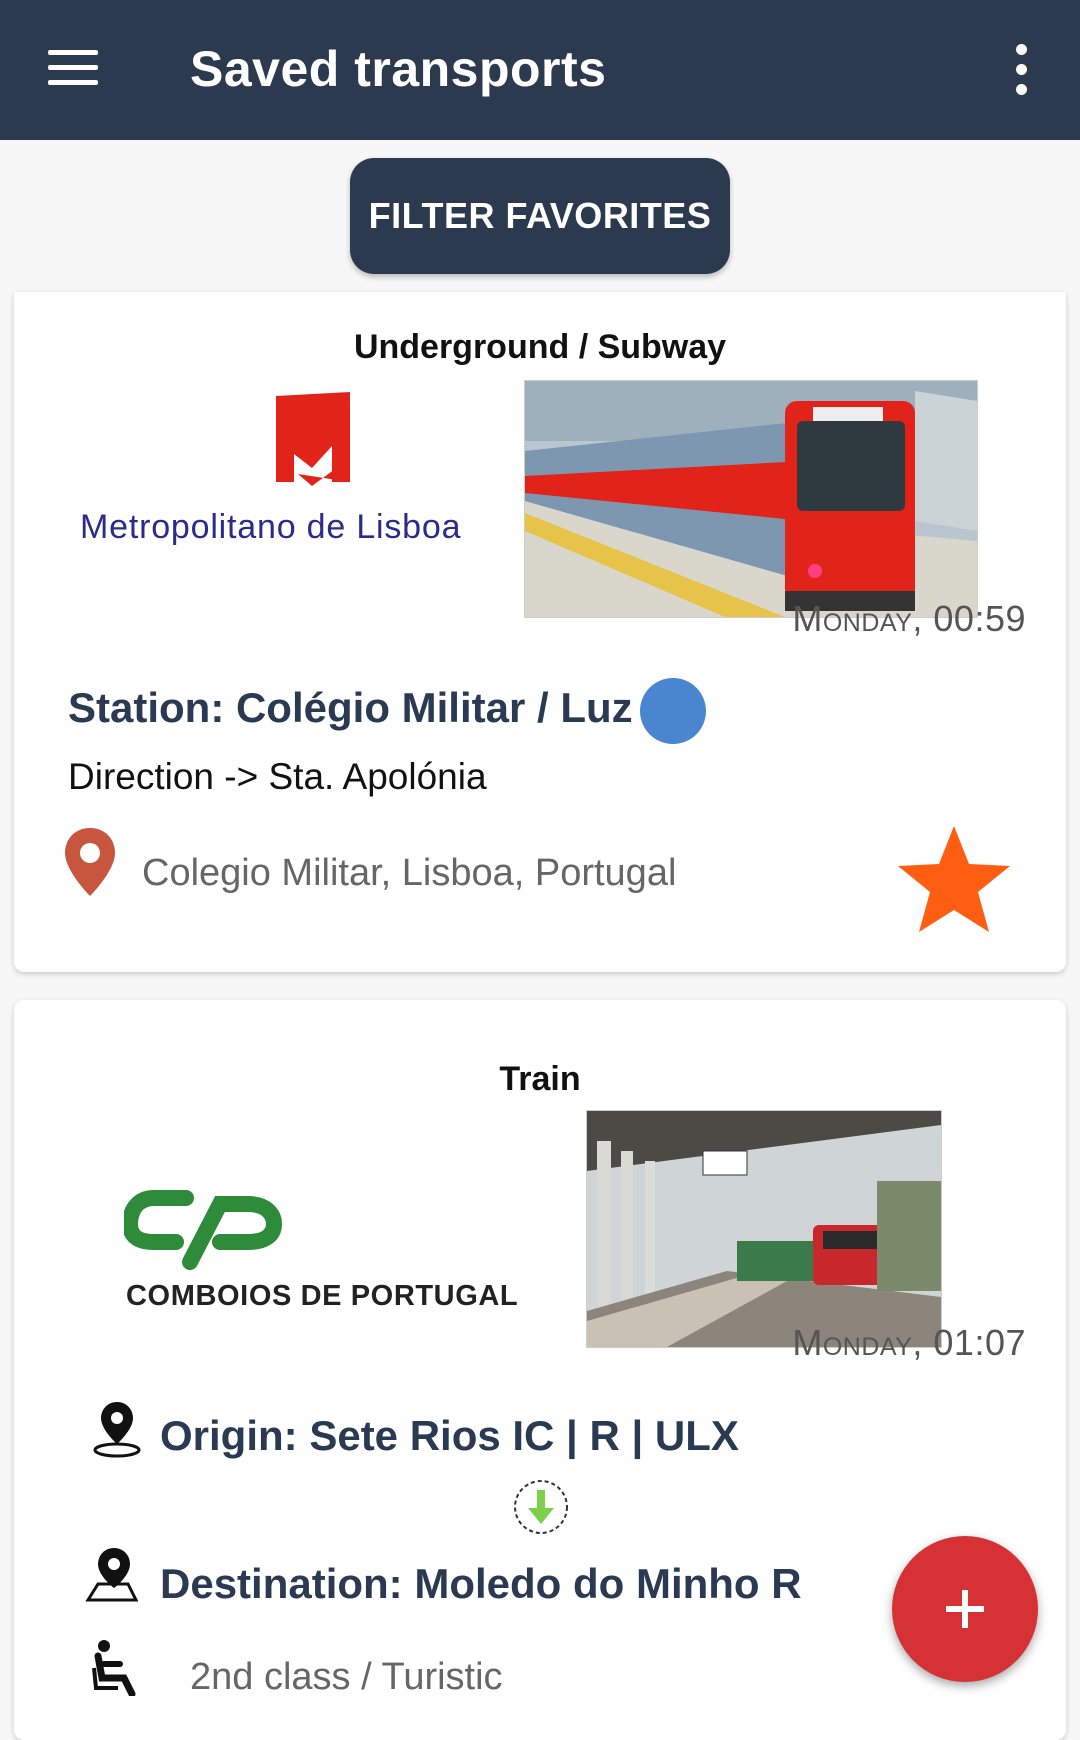  Describe the element at coordinates (954, 880) in the screenshot. I see `favorite-star-icon` at that location.